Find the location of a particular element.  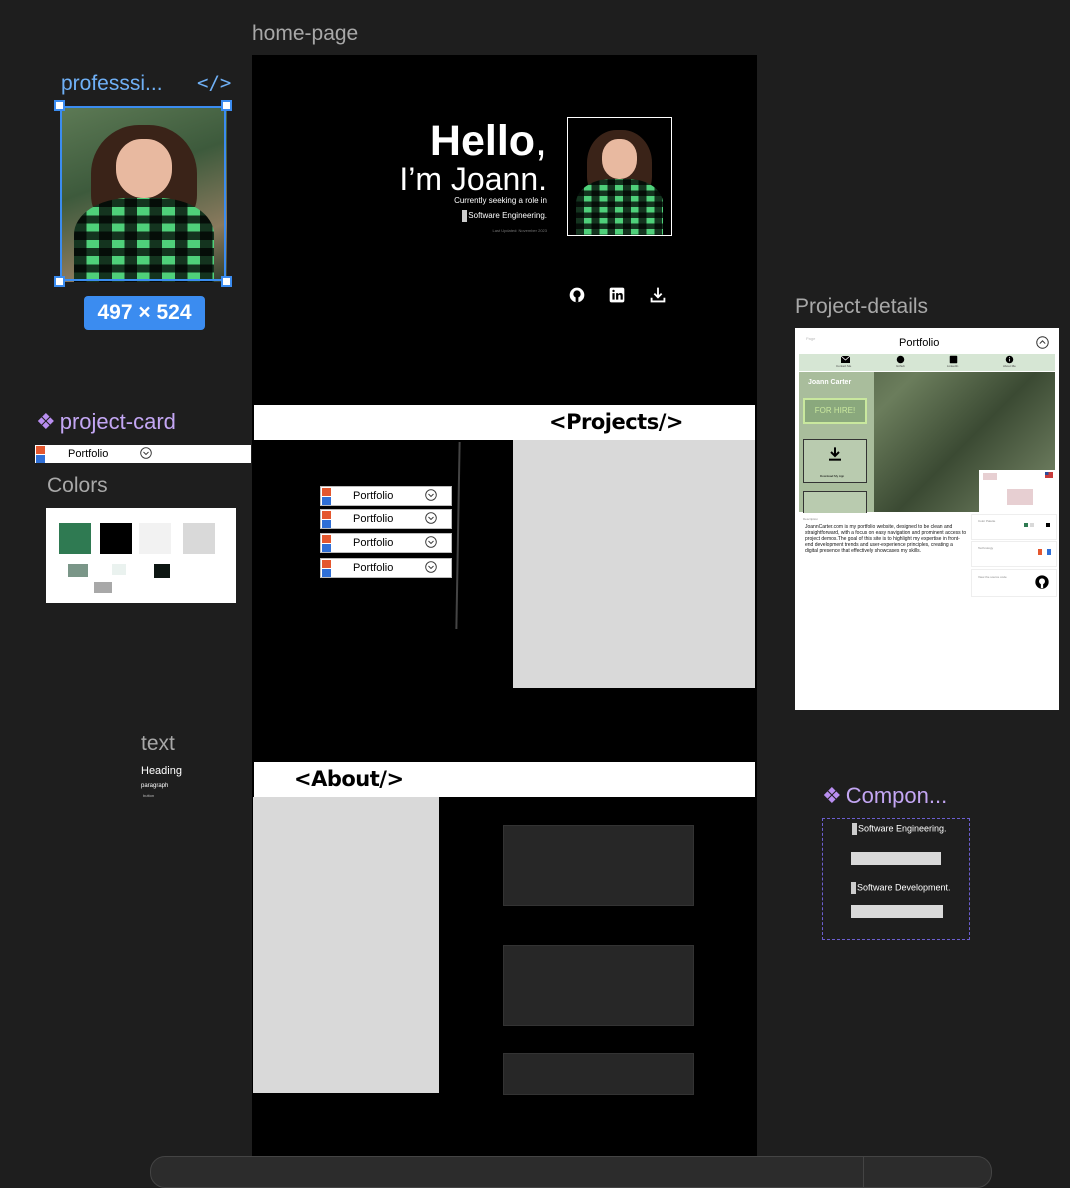

hero-name: I’m Joann. is located at coordinates (473, 179).